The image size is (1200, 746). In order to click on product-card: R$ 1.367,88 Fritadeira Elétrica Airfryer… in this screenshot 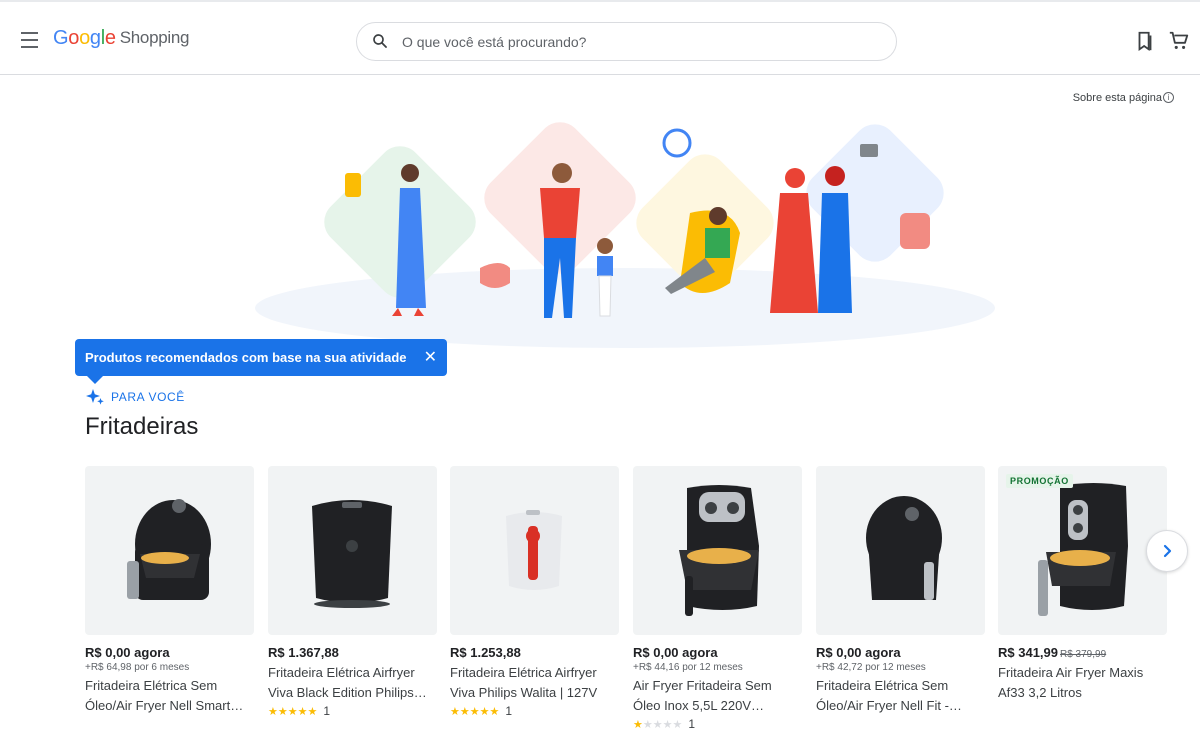, I will do `click(352, 592)`.